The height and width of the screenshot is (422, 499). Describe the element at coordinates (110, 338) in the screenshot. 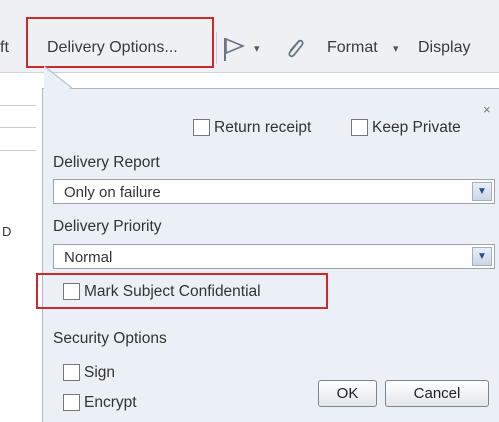

I see `security-options-label: Security Options` at that location.